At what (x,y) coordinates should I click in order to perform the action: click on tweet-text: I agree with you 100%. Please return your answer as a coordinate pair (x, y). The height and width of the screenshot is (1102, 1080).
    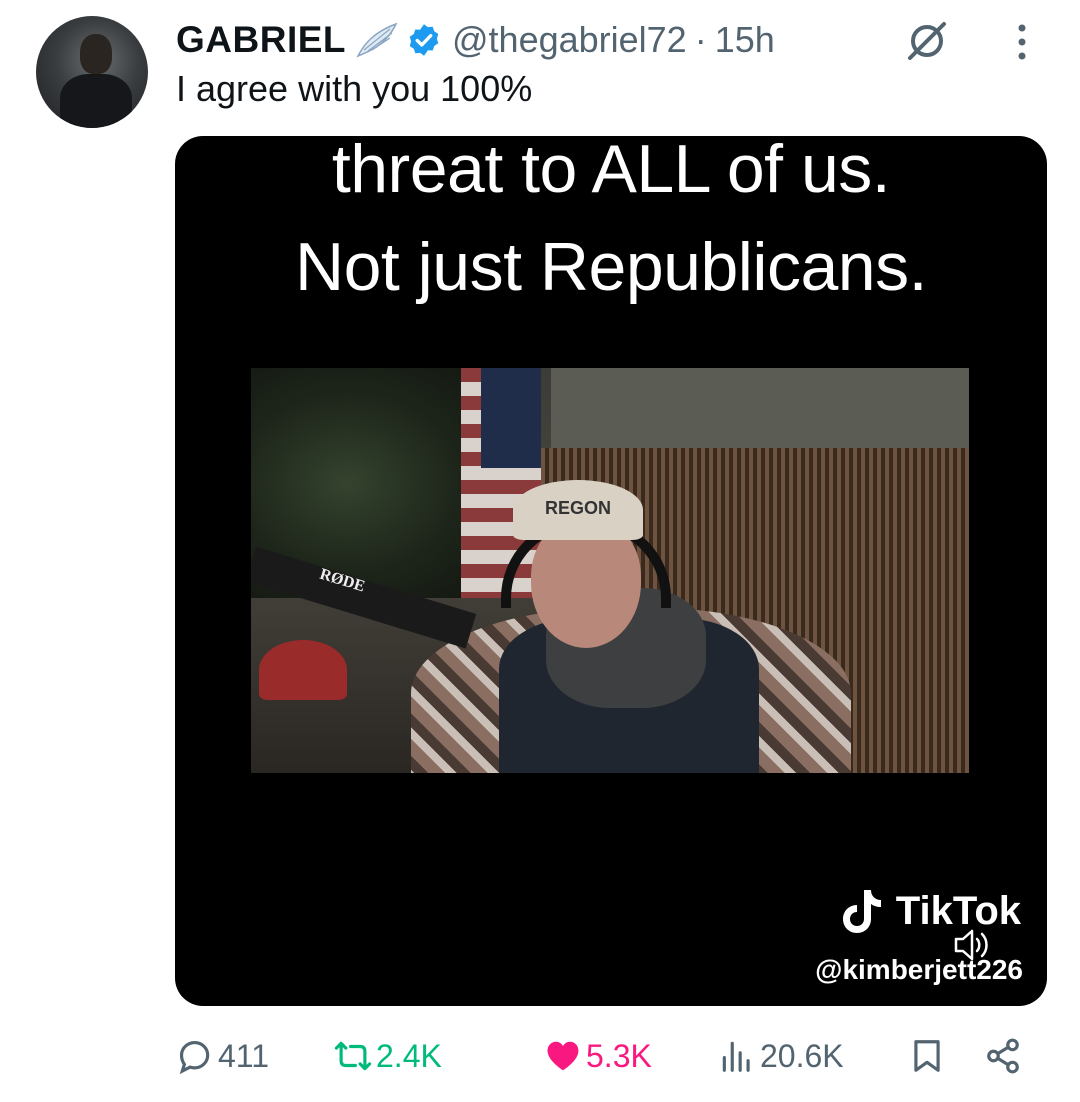
    Looking at the image, I should click on (354, 88).